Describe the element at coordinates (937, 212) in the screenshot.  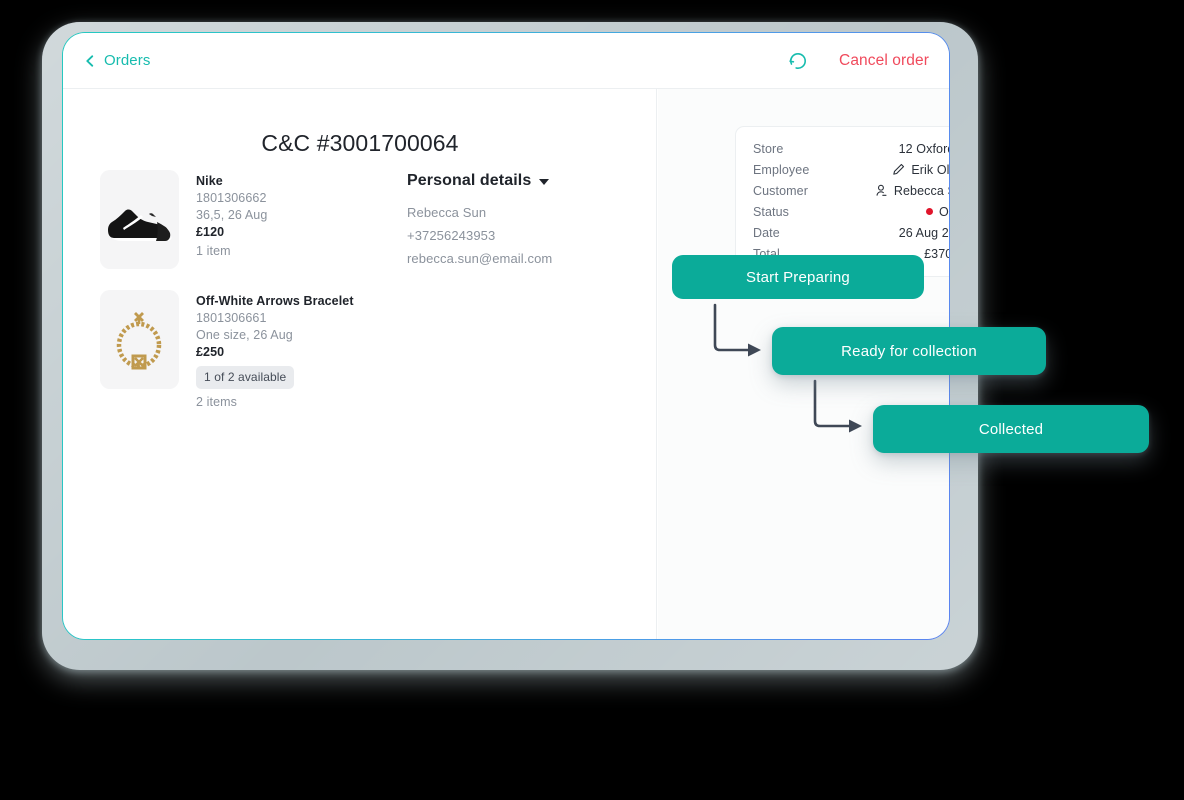
I see `status-badge: Open` at that location.